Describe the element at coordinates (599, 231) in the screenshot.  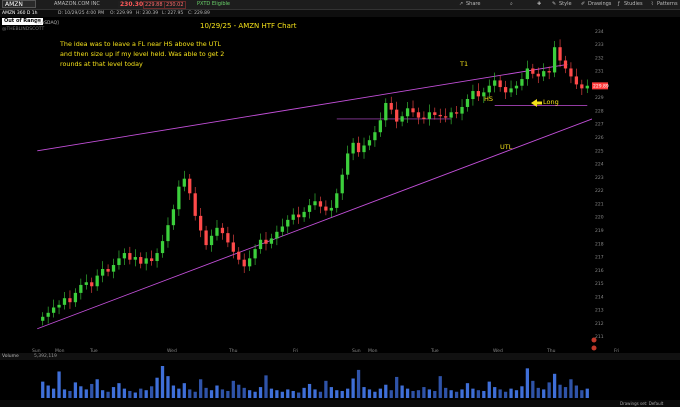
I see `price-tick-label: 219` at that location.